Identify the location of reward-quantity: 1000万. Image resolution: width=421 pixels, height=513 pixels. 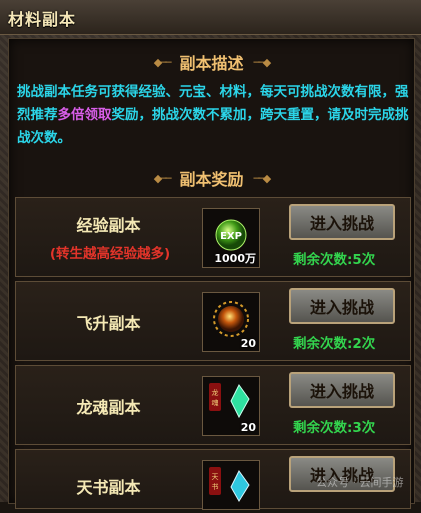
(235, 258).